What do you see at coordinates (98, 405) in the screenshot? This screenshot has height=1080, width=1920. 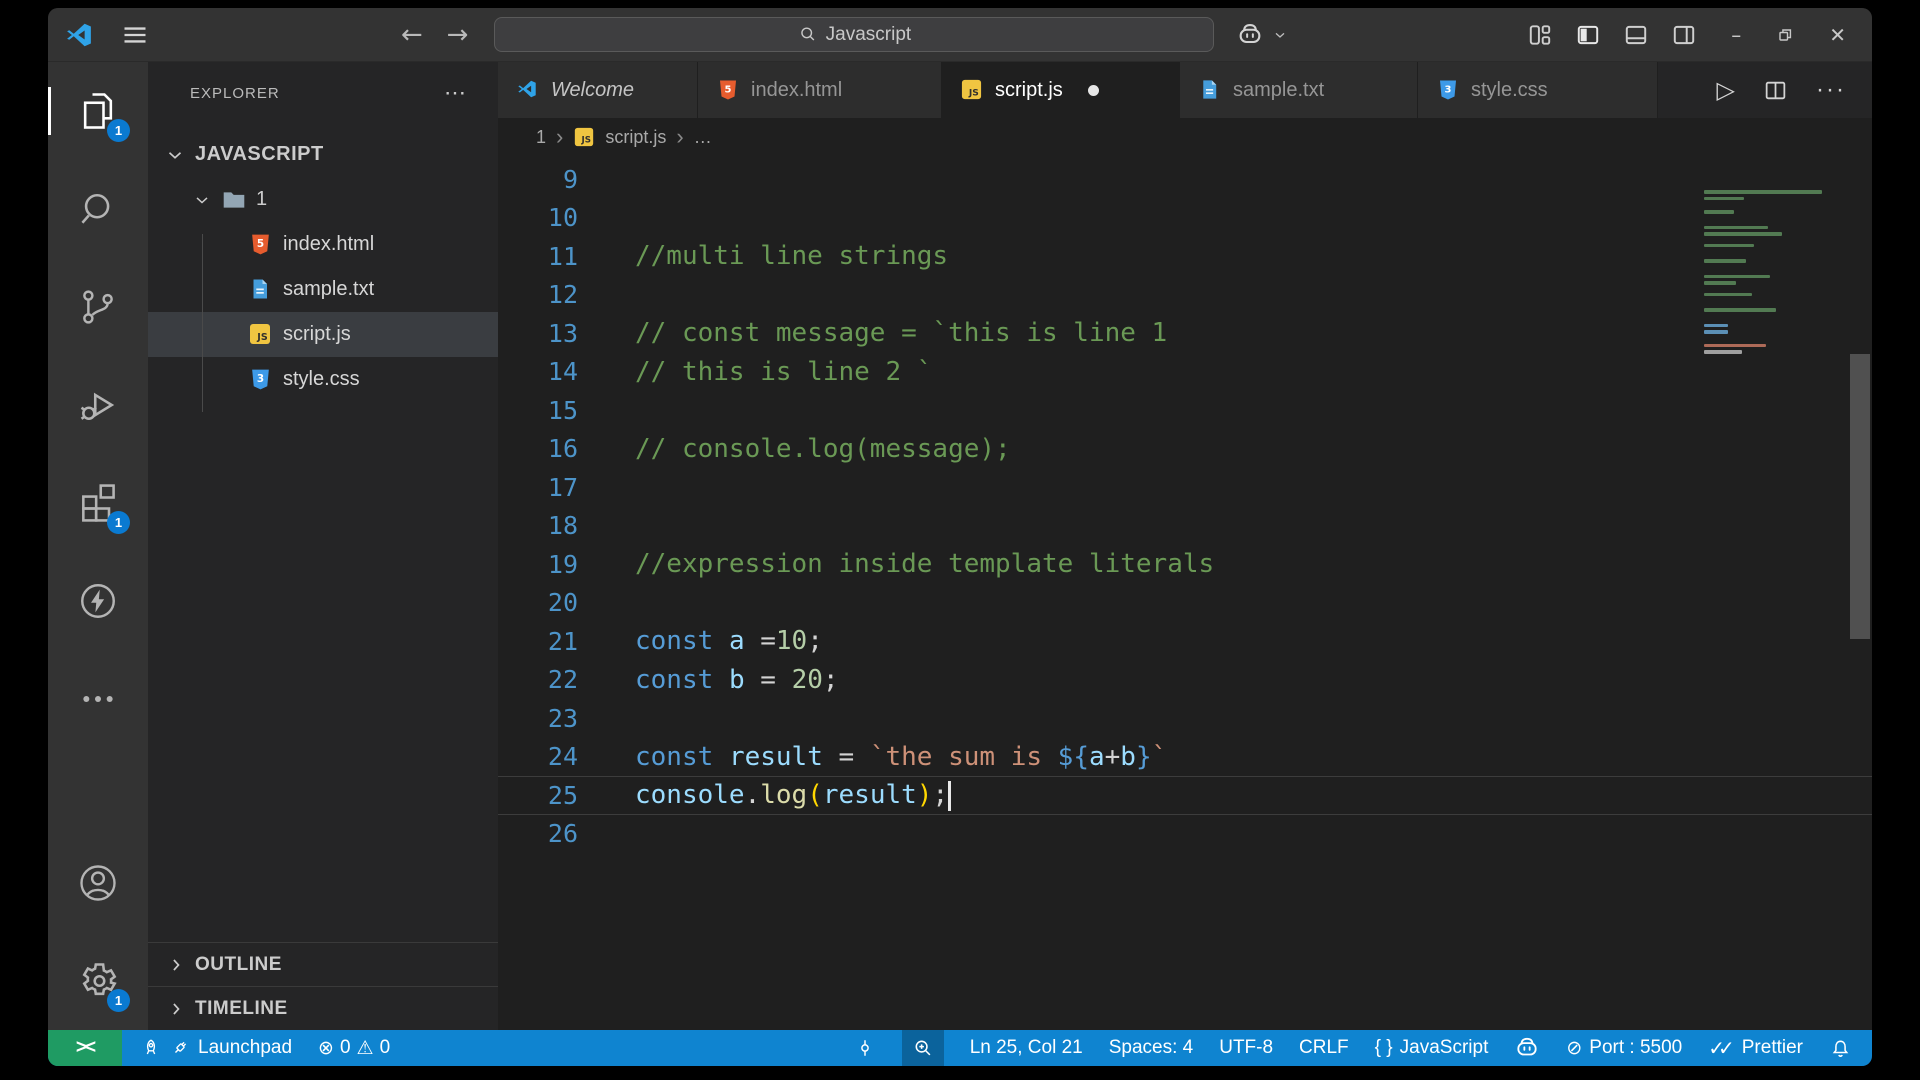 I see `run-debug-view-icon` at bounding box center [98, 405].